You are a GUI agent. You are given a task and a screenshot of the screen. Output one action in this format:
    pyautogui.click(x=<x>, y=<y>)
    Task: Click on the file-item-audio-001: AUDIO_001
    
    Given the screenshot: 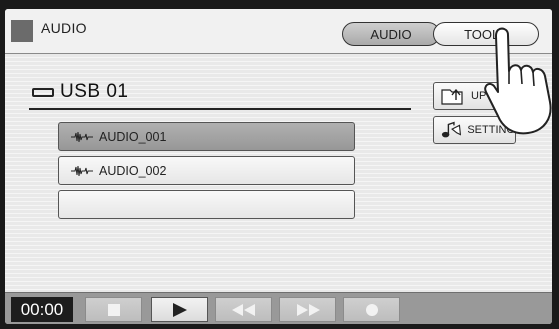 What is the action you would take?
    pyautogui.click(x=206, y=136)
    